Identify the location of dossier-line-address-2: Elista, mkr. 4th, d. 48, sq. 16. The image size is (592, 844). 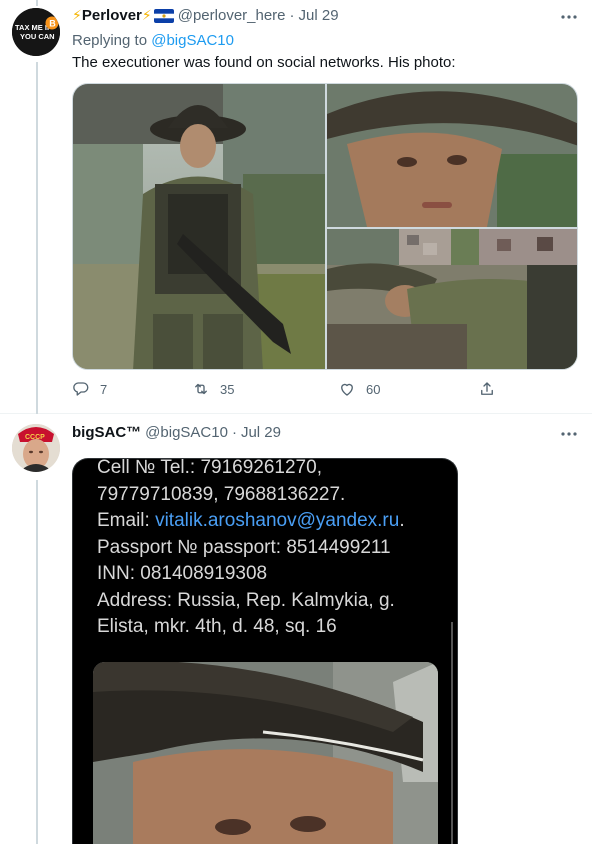
(217, 626).